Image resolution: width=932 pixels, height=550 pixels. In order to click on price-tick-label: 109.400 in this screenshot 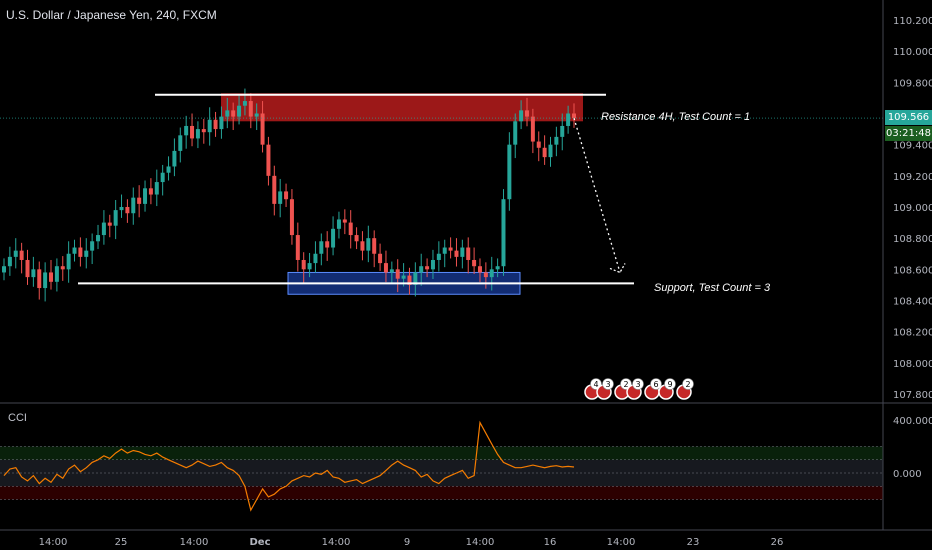, I will do `click(912, 146)`.